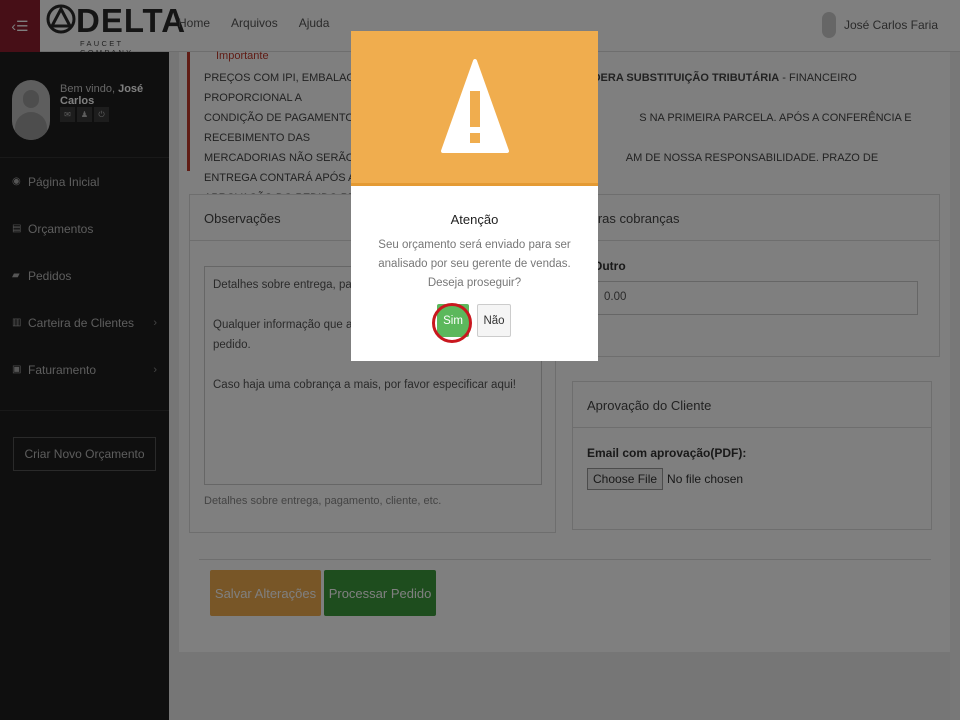 The image size is (960, 720). What do you see at coordinates (474, 219) in the screenshot?
I see `dialog-title: Atenção` at bounding box center [474, 219].